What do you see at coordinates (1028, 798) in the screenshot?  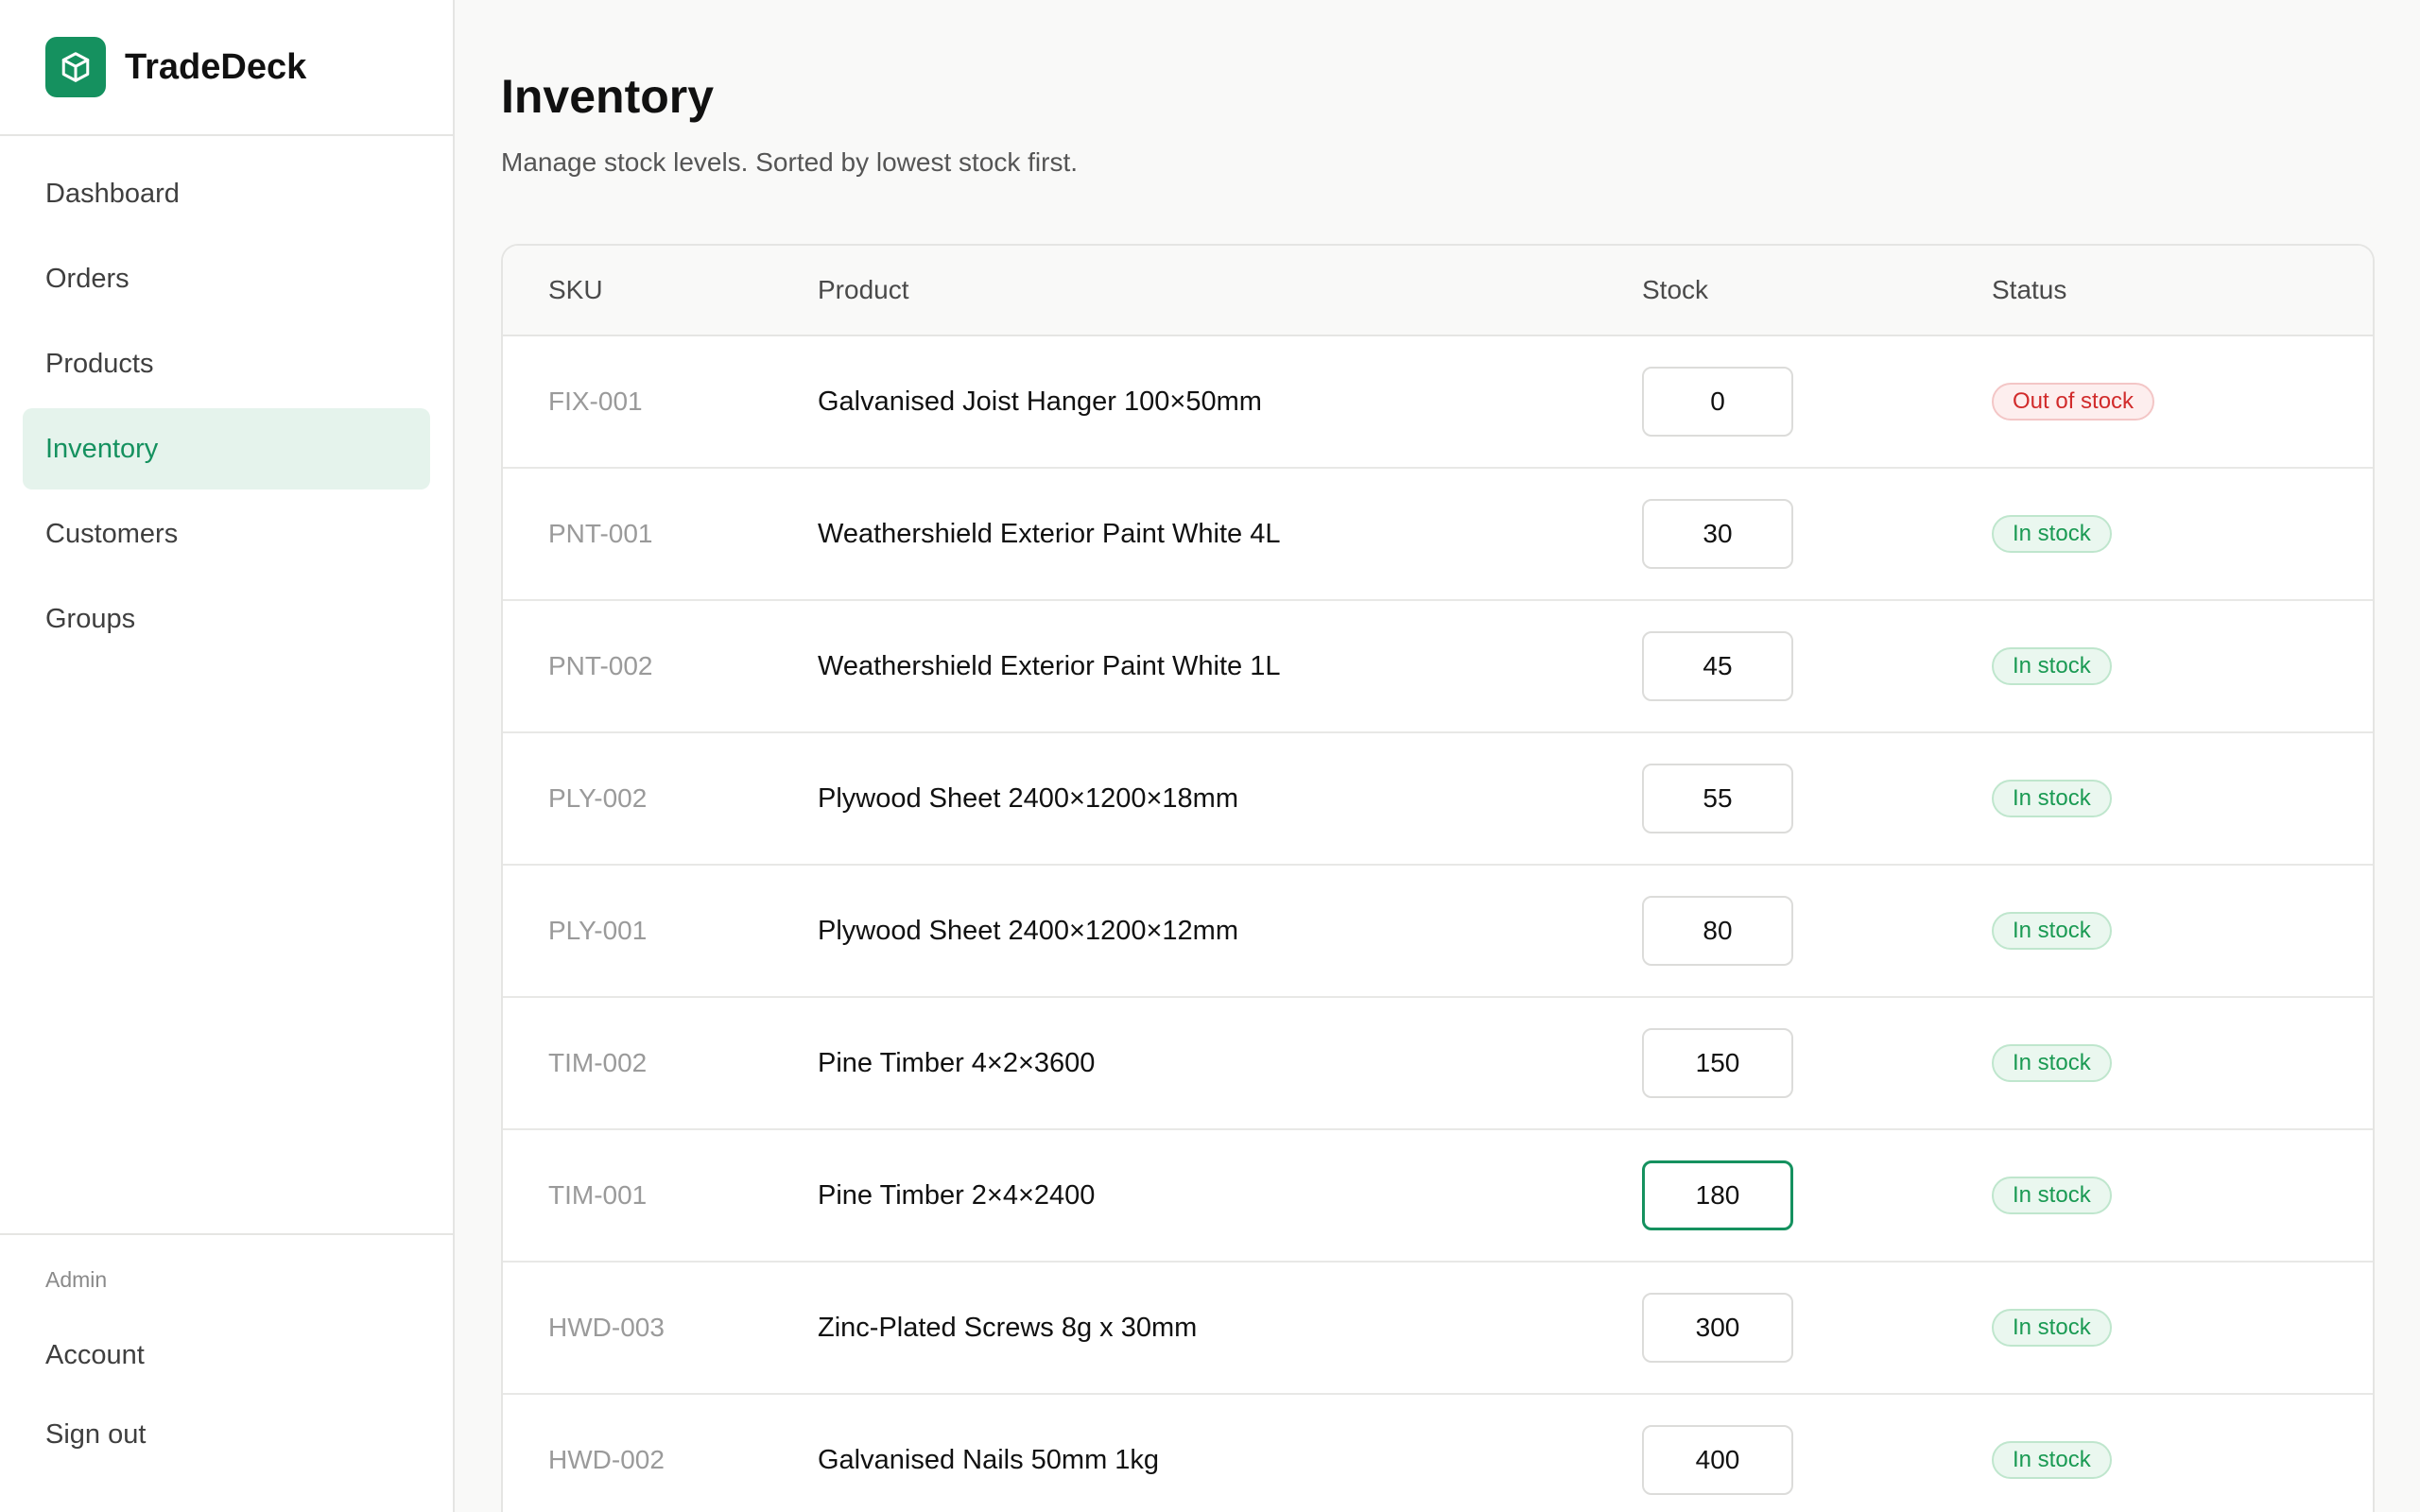 I see `product-name-cell: Plywood Sheet 2400×1200×18mm` at bounding box center [1028, 798].